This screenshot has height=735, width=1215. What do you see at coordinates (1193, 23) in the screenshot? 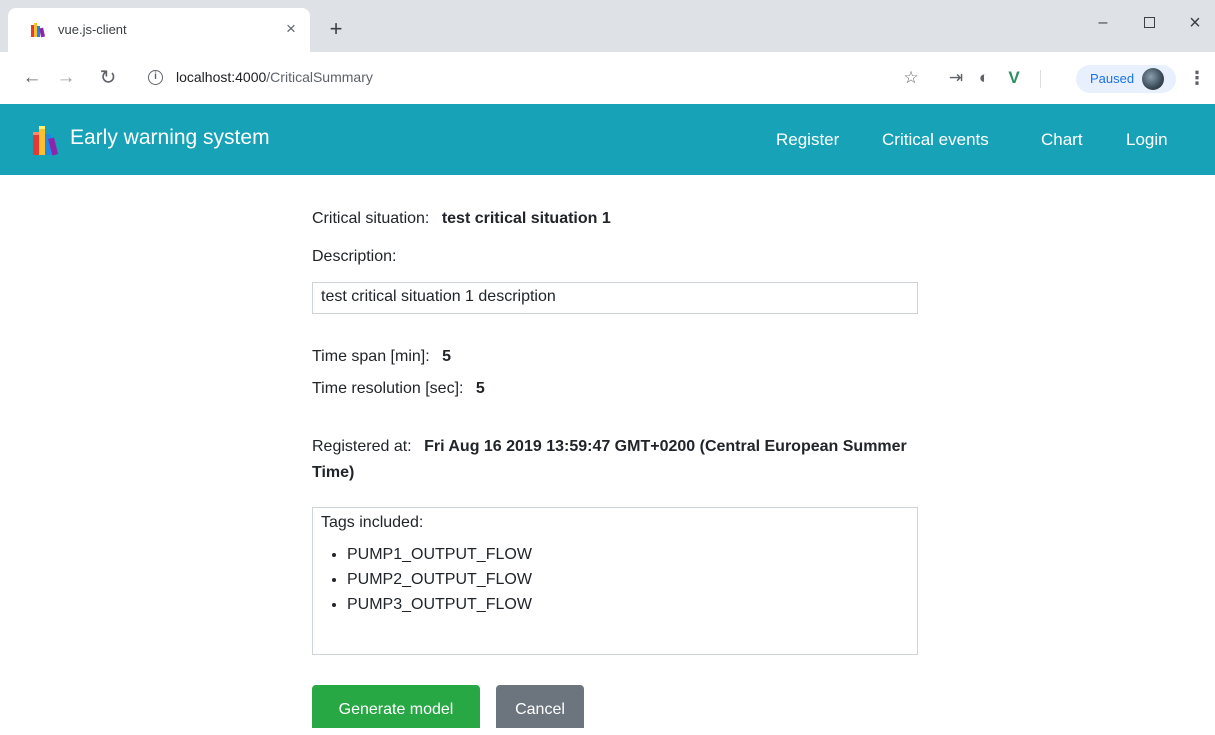
I see `close-window-button: ×` at bounding box center [1193, 23].